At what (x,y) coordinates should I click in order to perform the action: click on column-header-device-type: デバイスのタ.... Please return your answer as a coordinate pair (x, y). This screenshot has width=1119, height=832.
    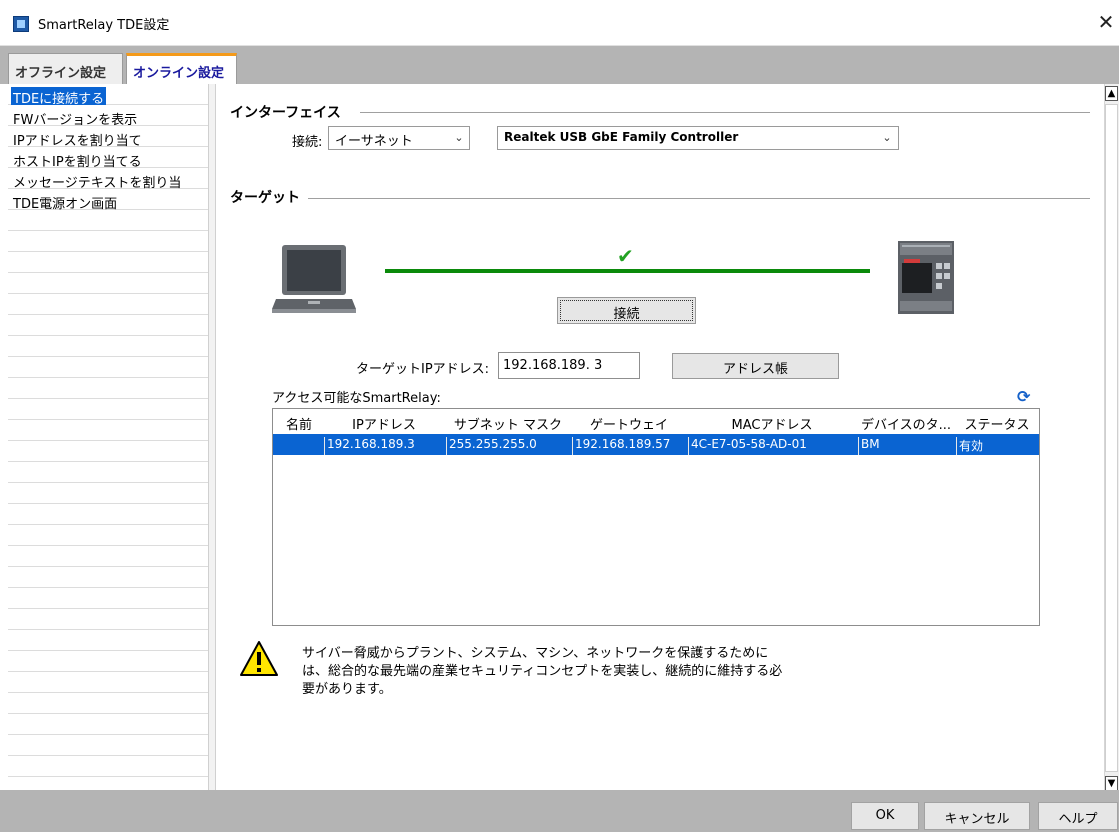
    Looking at the image, I should click on (906, 423).